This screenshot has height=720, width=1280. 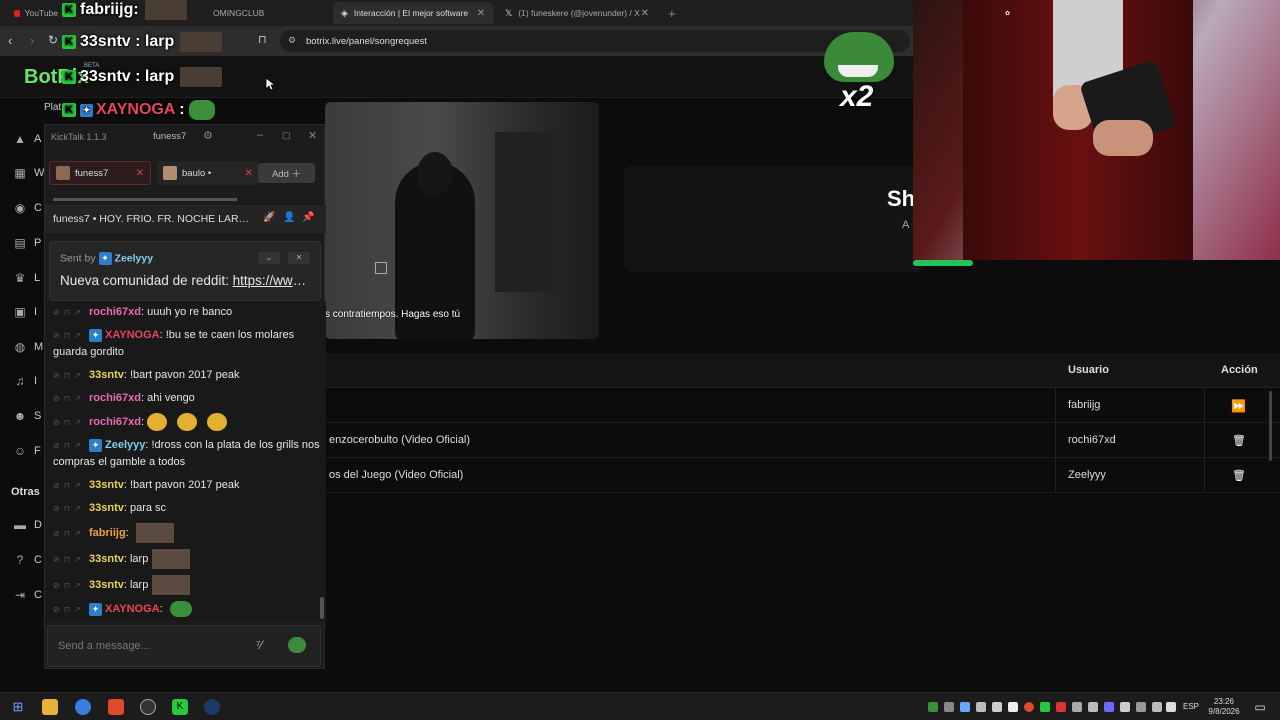 What do you see at coordinates (269, 217) in the screenshot?
I see `rocket-icon: 🚀` at bounding box center [269, 217].